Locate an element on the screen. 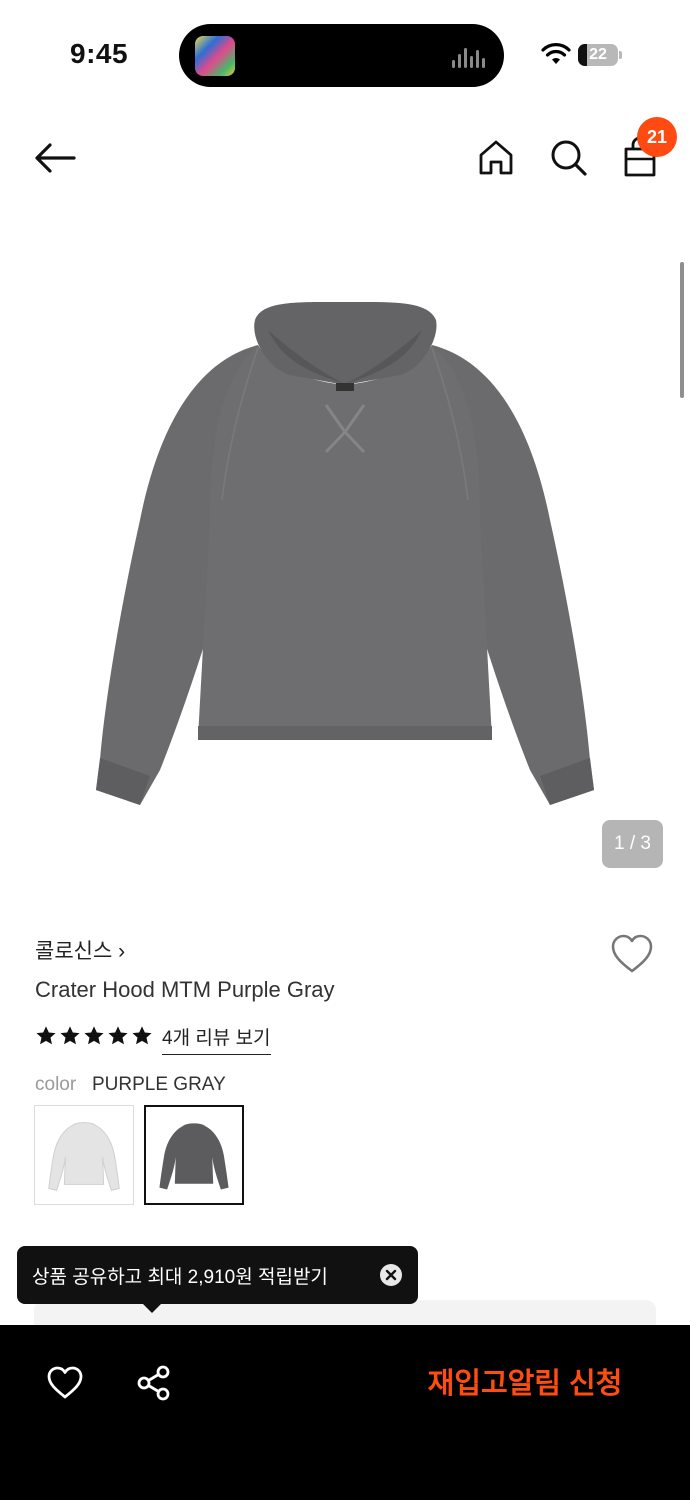 This screenshot has width=690, height=1500. battery-indicator: 22 is located at coordinates (600, 55).